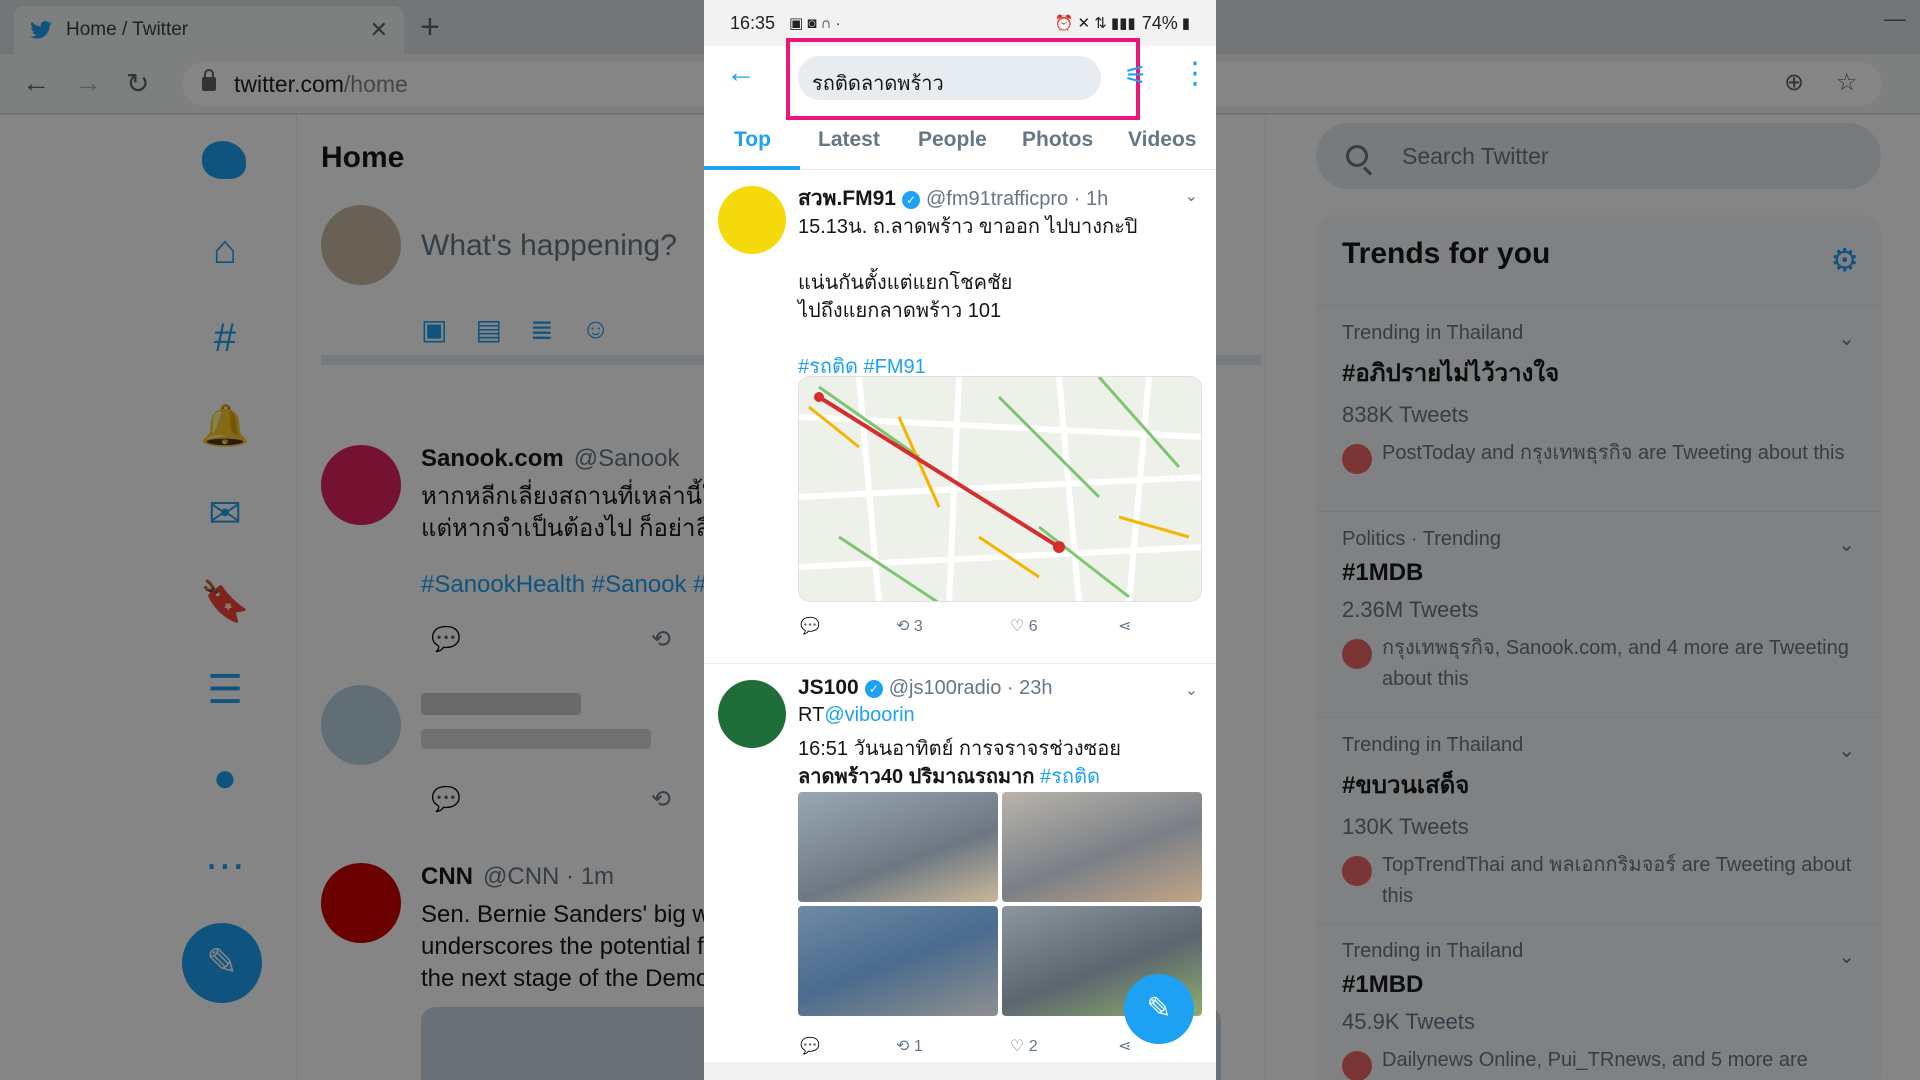 The height and width of the screenshot is (1080, 1920). Describe the element at coordinates (918, 626) in the screenshot. I see `retweet-count: 3` at that location.